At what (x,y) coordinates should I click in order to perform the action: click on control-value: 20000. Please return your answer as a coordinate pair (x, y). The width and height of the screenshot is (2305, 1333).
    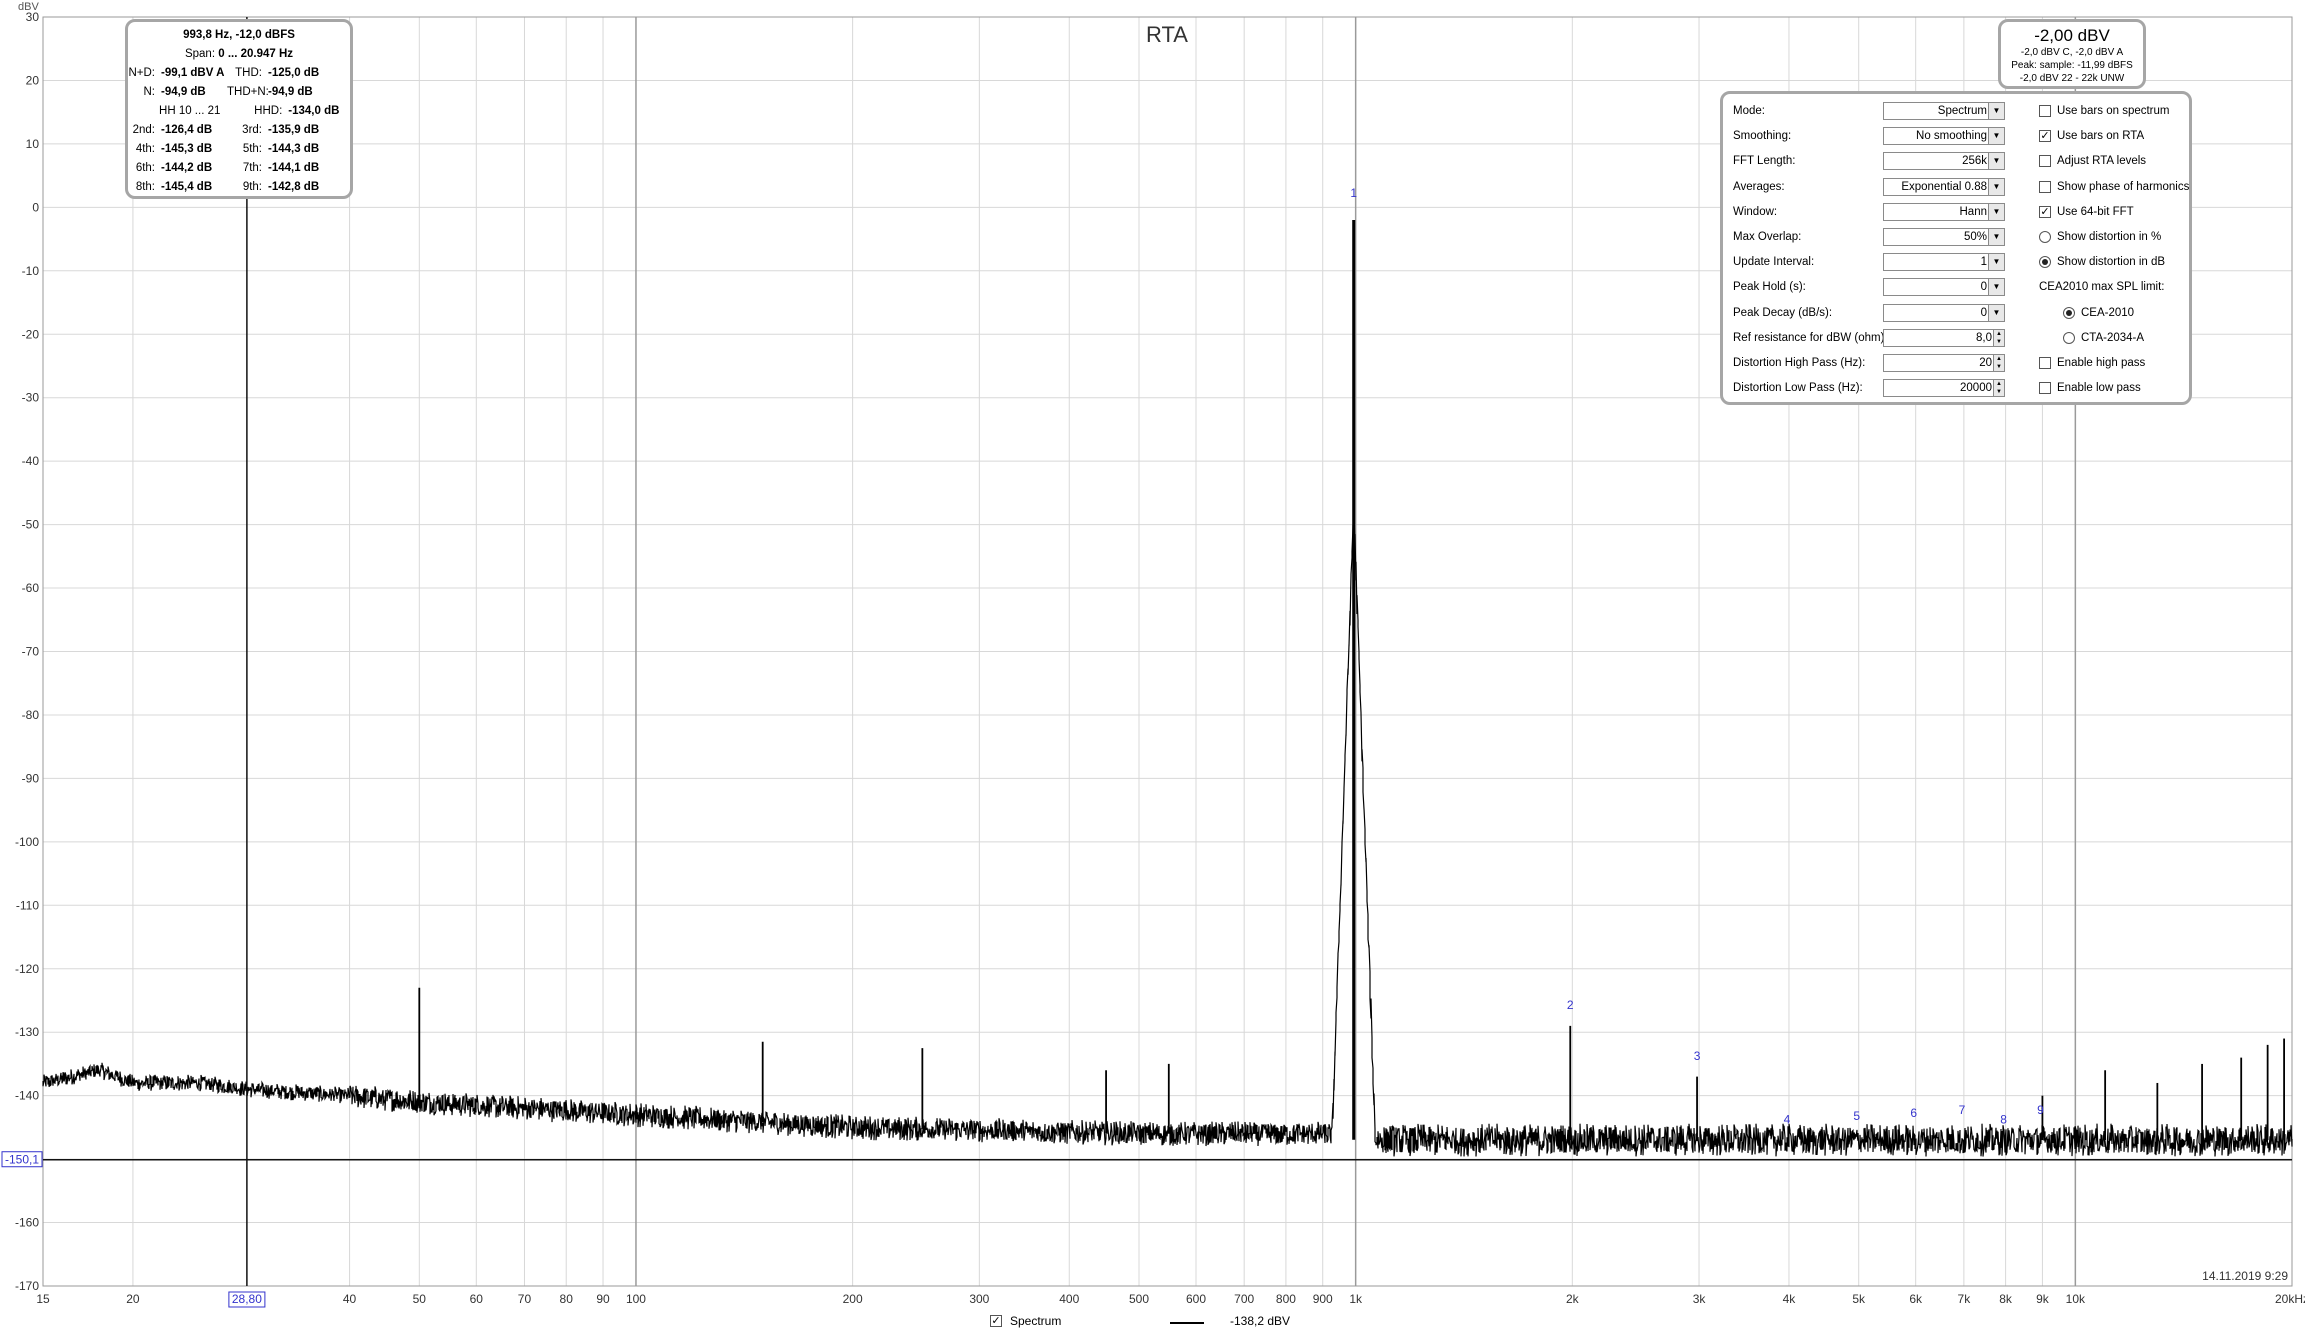
    Looking at the image, I should click on (1976, 388).